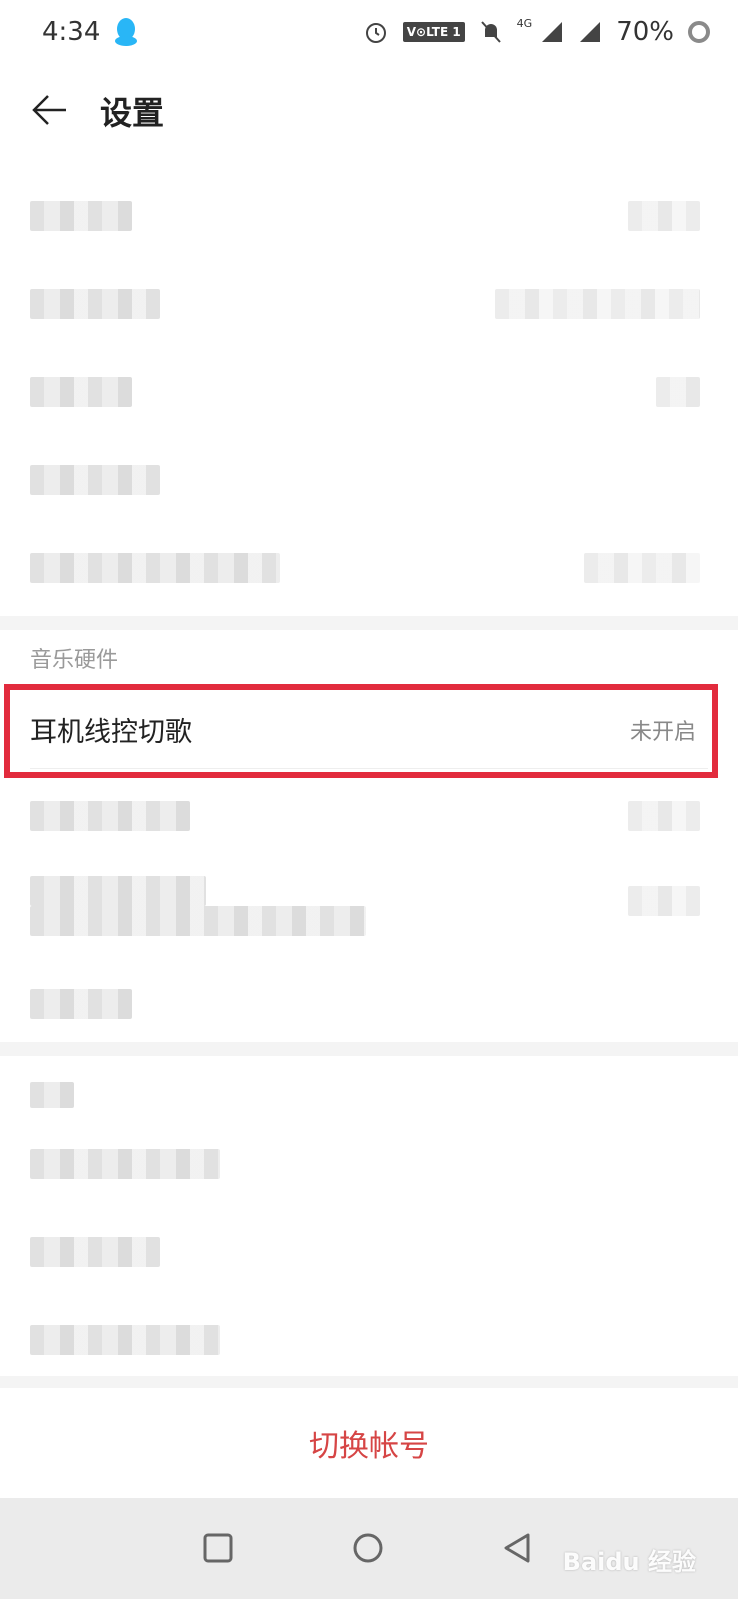  What do you see at coordinates (699, 32) in the screenshot?
I see `battery-ring-icon` at bounding box center [699, 32].